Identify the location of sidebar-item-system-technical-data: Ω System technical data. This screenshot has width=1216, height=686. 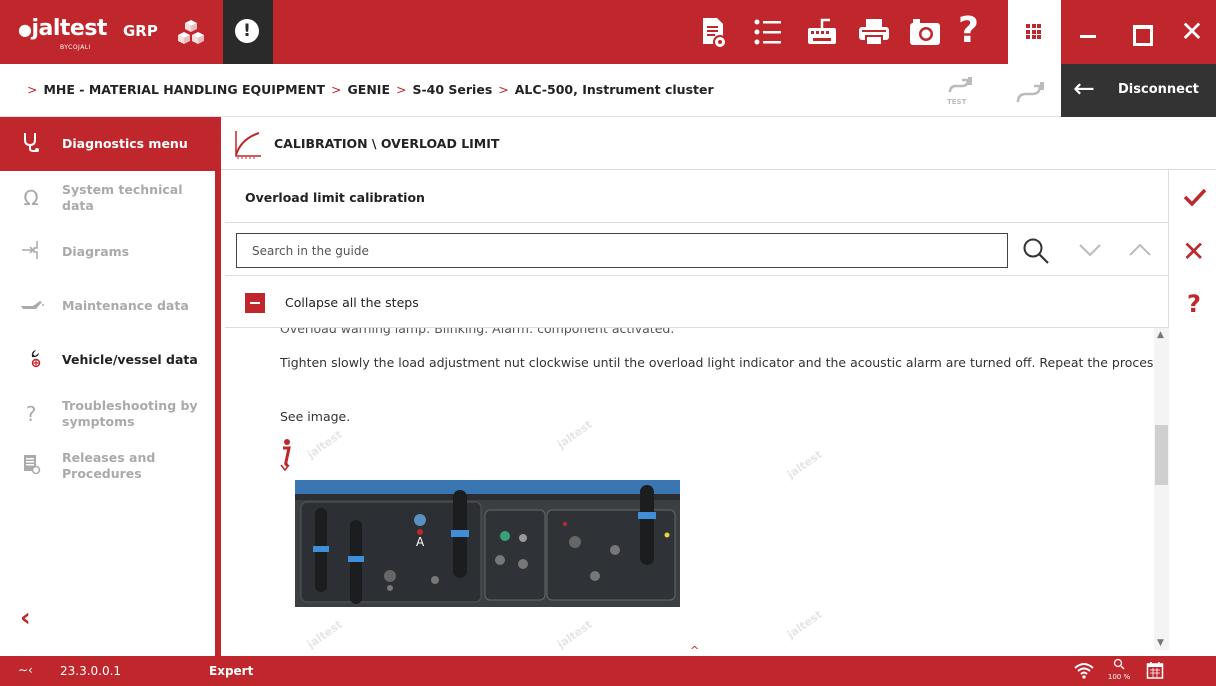
(107, 198).